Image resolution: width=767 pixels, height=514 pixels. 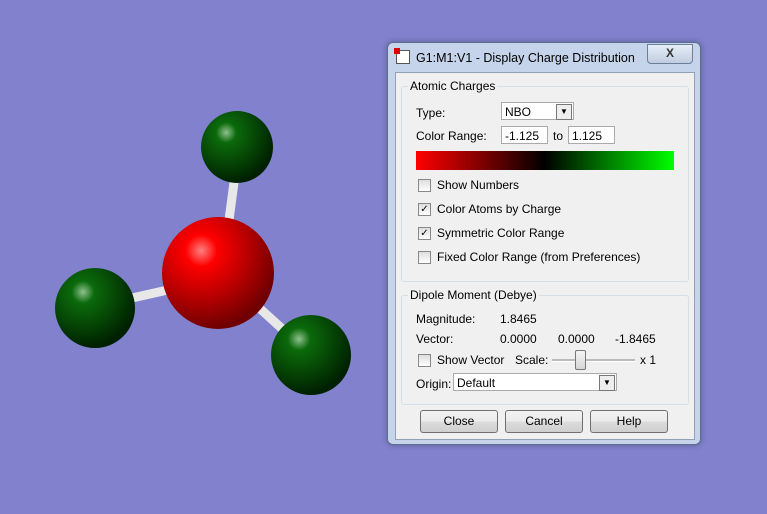 I want to click on cancel-button: Cancel, so click(x=544, y=421).